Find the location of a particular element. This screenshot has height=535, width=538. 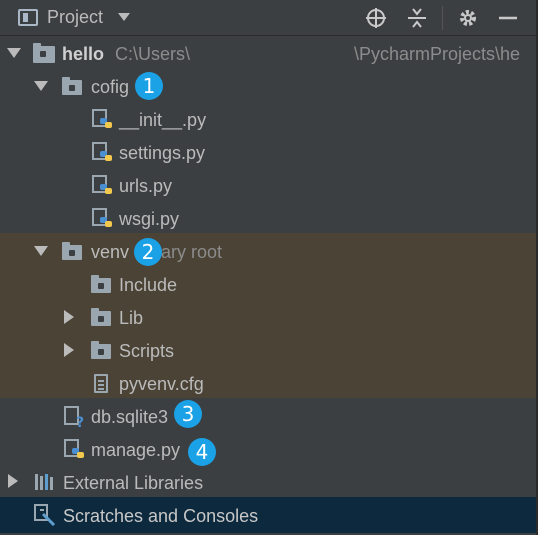

tree-row-file: pyvenv.cfg is located at coordinates (269, 383).